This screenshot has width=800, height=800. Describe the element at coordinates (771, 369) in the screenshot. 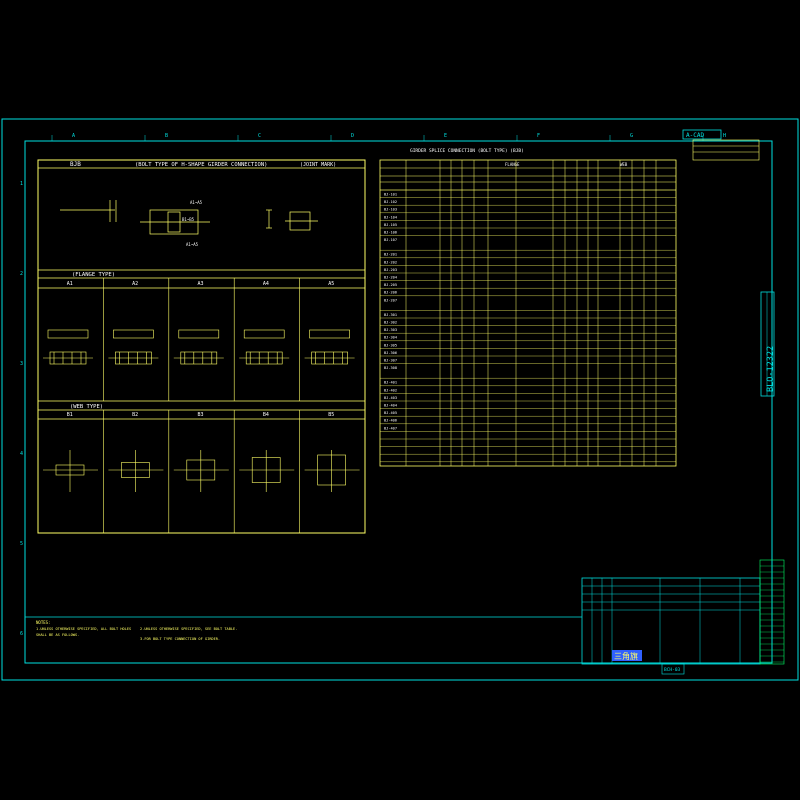

I see `drawing-number: BLO-12322` at that location.